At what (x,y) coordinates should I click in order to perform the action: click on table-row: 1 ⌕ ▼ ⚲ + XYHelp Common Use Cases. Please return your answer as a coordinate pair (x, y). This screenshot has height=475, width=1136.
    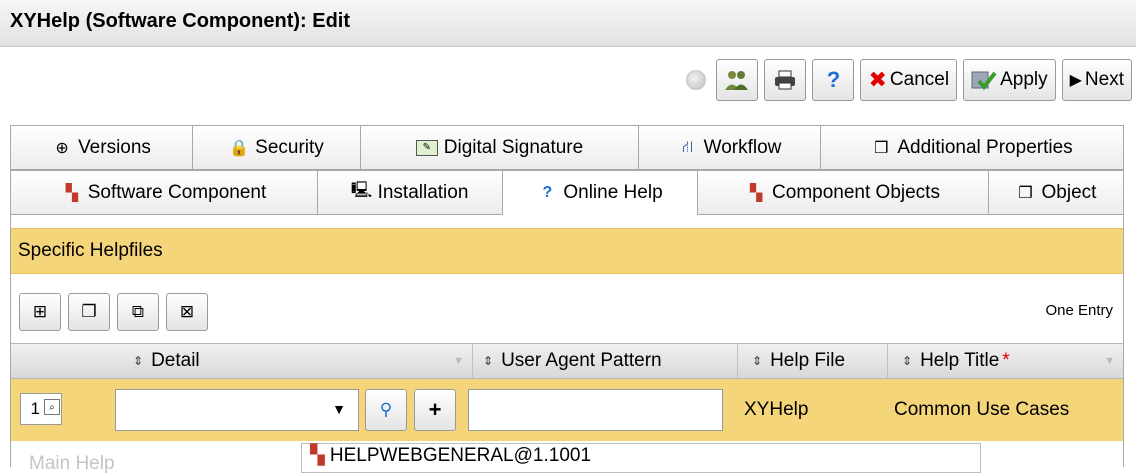
    Looking at the image, I should click on (567, 410).